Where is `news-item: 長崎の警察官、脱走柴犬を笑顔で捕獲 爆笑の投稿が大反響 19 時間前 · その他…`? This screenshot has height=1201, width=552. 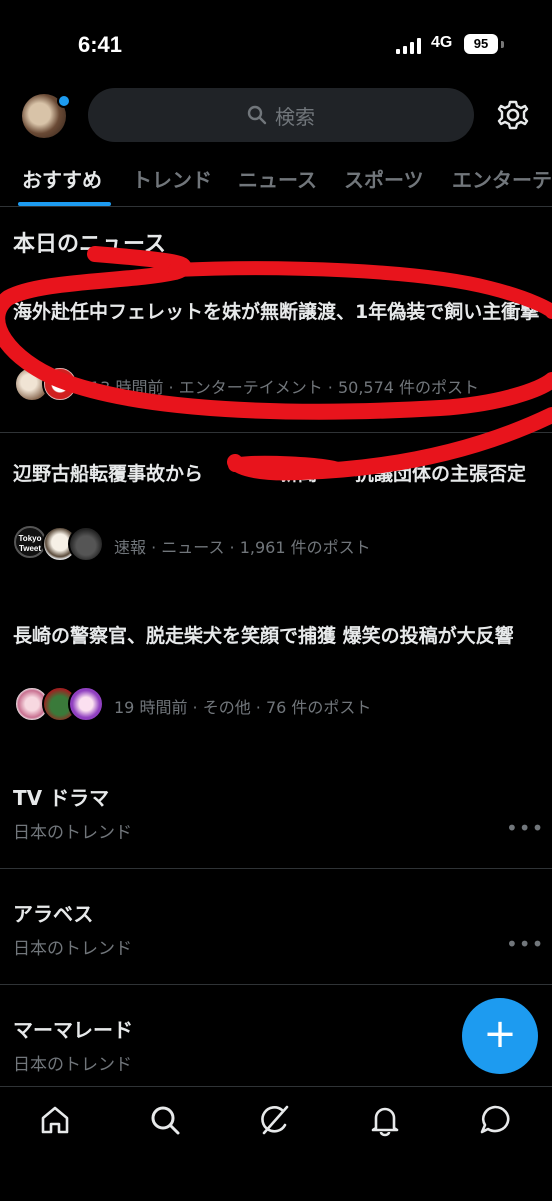 news-item: 長崎の警察官、脱走柴犬を笑顔で捕獲 爆笑の投稿が大反響 19 時間前 · その他… is located at coordinates (276, 680).